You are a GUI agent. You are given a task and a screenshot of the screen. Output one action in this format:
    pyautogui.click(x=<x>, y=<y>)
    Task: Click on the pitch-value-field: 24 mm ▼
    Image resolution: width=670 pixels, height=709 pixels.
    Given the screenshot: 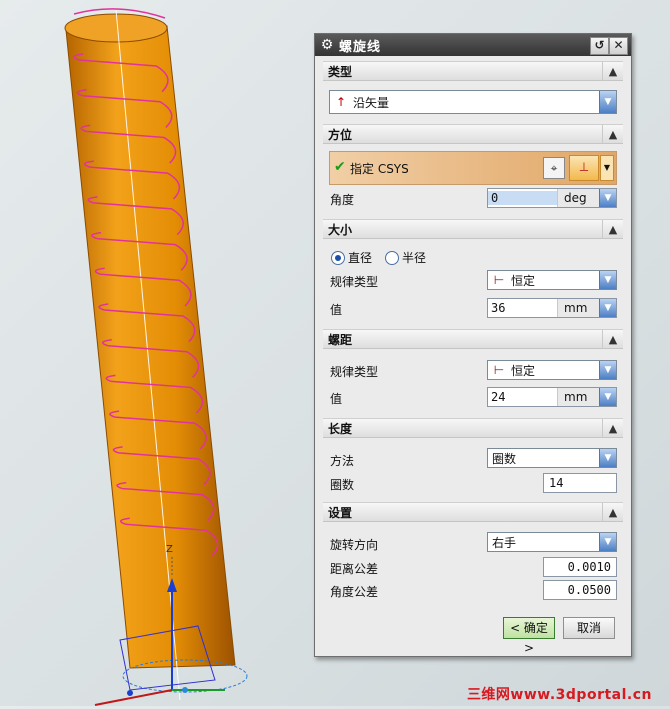 What is the action you would take?
    pyautogui.click(x=552, y=397)
    